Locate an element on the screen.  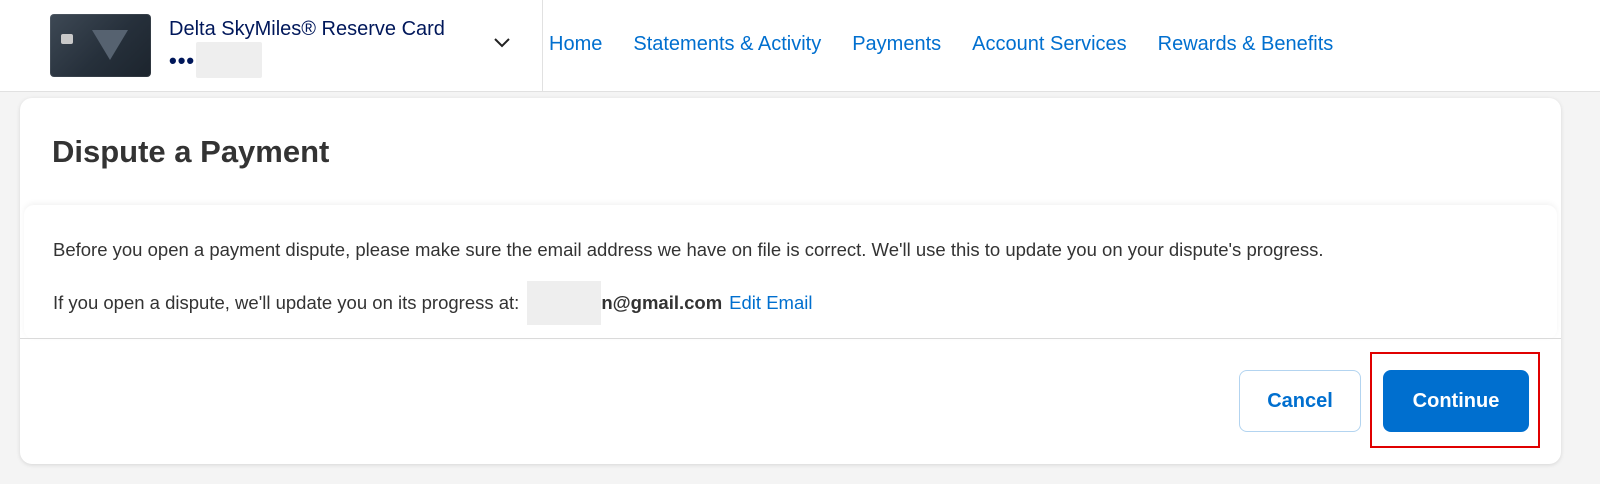
nav-rewards-benefits: Rewards & Benefits is located at coordinates (1246, 44).